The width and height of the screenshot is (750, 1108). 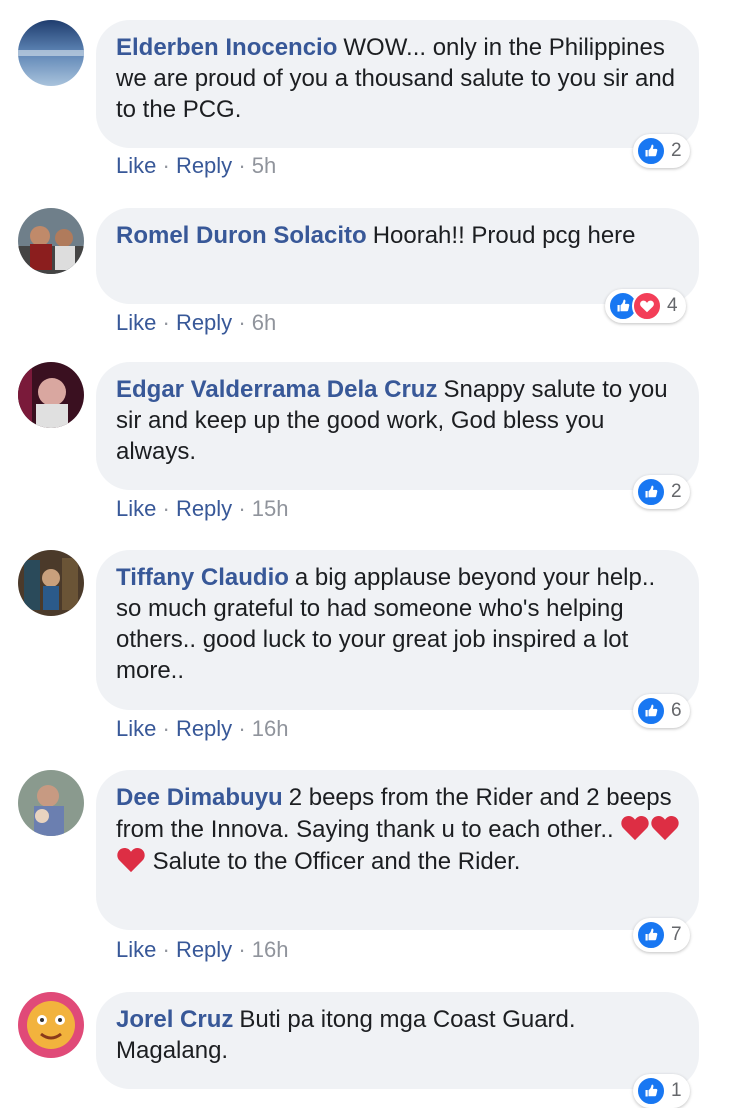 I want to click on heart-icon, so click(x=647, y=306).